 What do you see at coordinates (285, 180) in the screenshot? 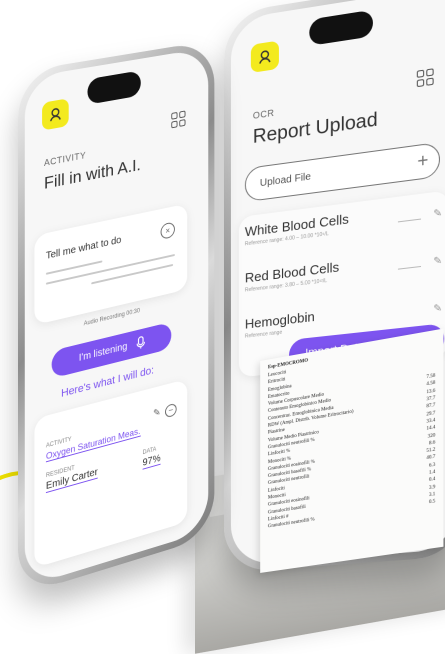
I see `upload-file-label: Upload File` at bounding box center [285, 180].